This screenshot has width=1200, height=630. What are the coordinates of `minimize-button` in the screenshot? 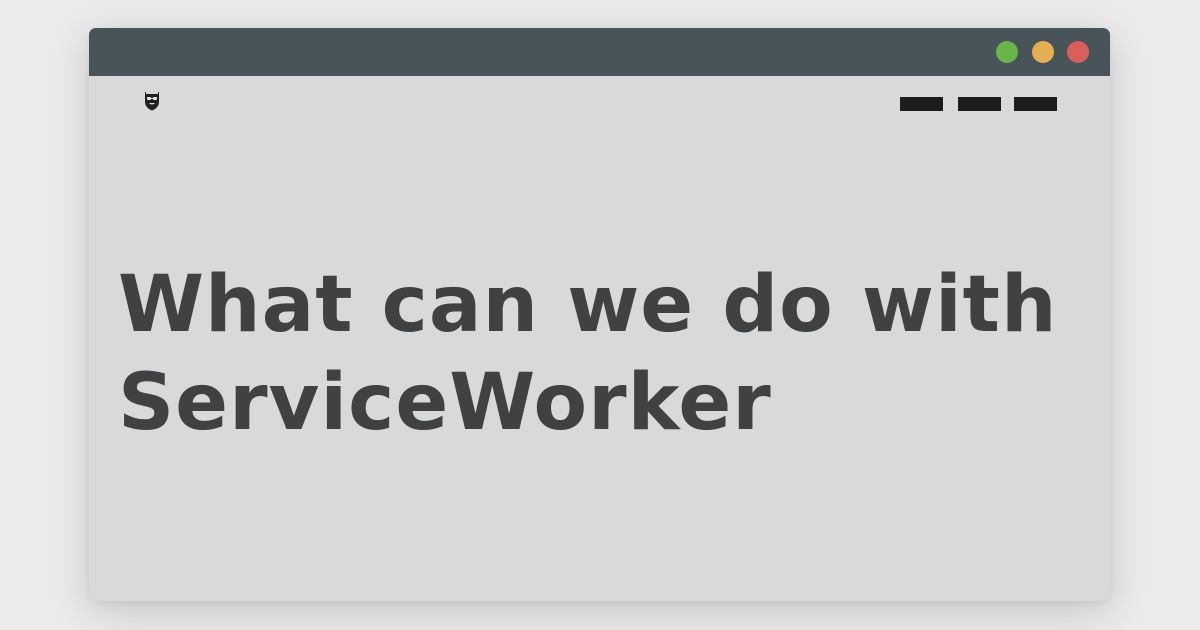 It's located at (1043, 52).